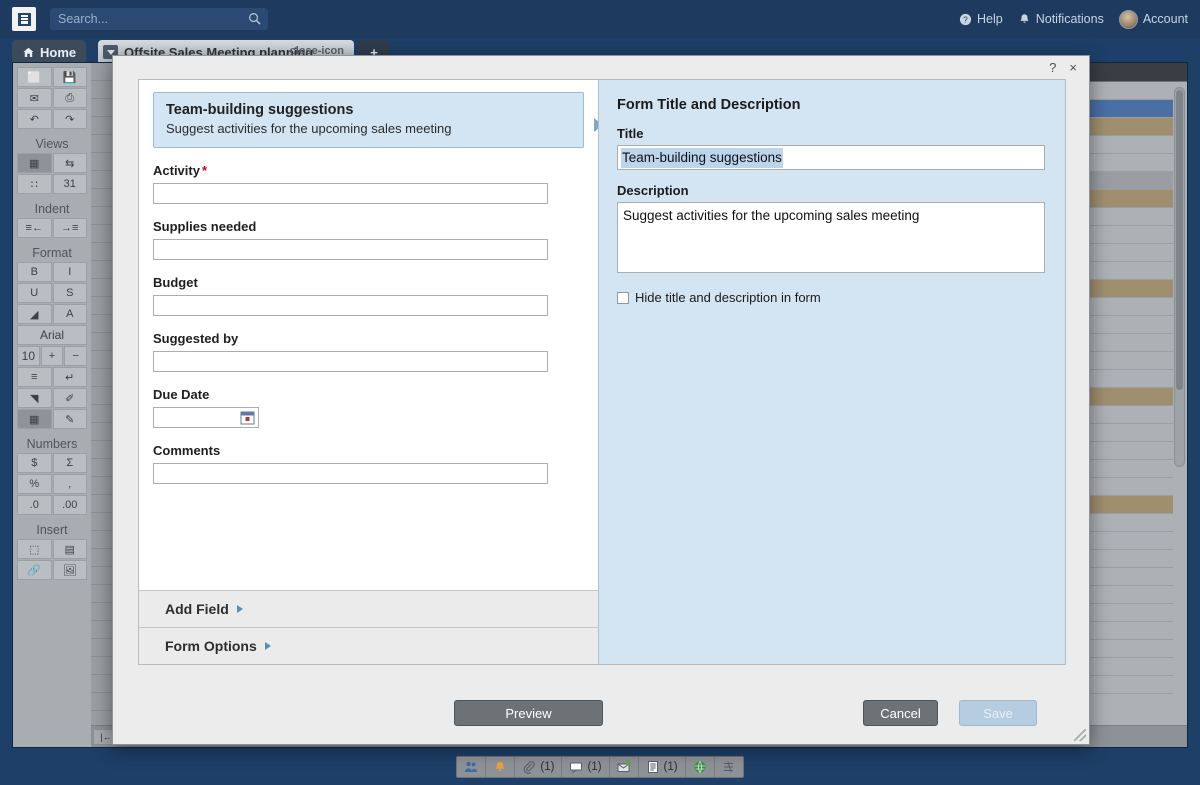 The image size is (1200, 785). What do you see at coordinates (34, 163) in the screenshot?
I see `grid-view-icon: ▦` at bounding box center [34, 163].